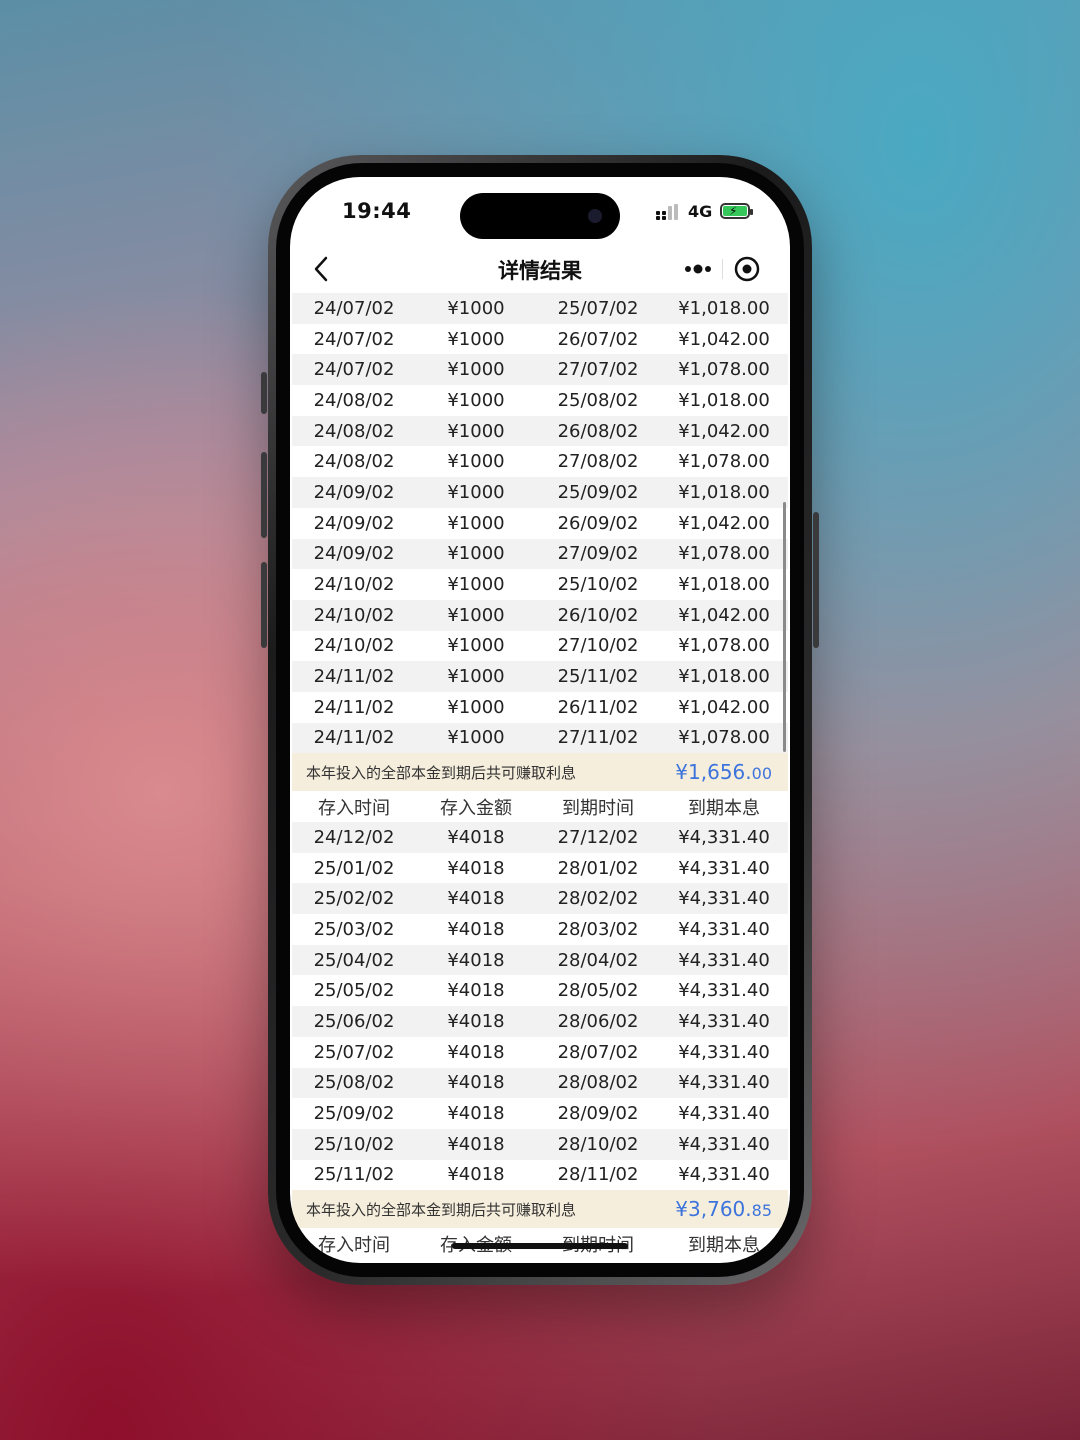 The width and height of the screenshot is (1080, 1440). Describe the element at coordinates (723, 772) in the screenshot. I see `summary-value: ¥1,656.00` at that location.